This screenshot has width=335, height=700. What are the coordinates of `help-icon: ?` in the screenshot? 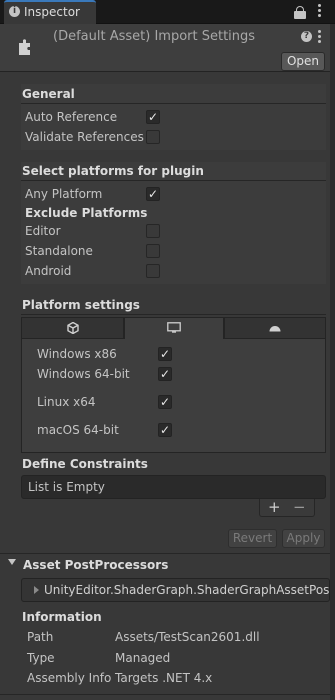 It's located at (306, 36).